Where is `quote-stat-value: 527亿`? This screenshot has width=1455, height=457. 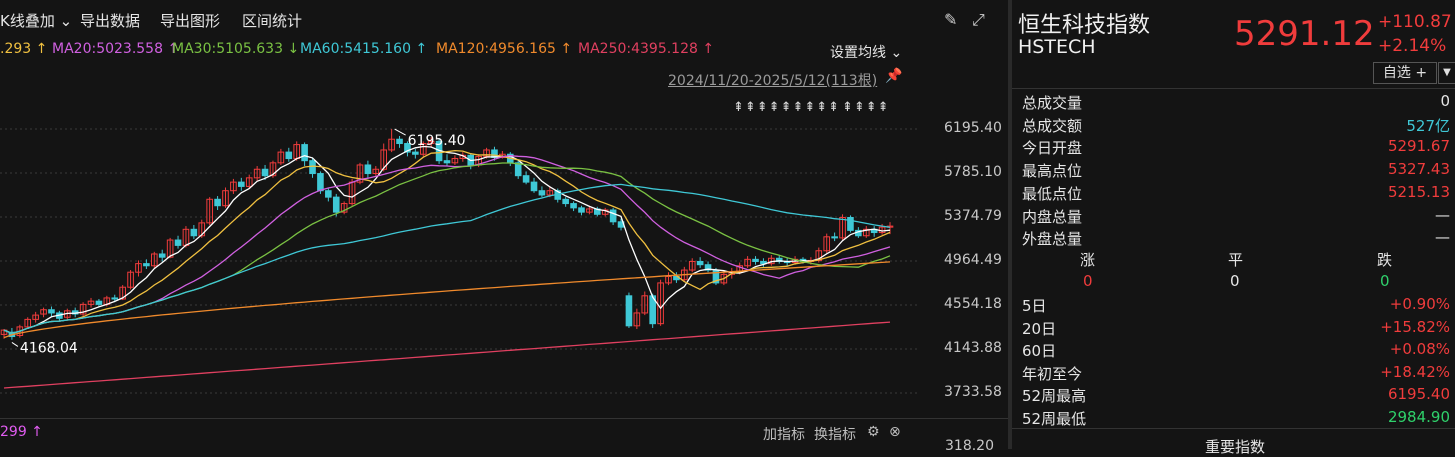
quote-stat-value: 527亿 is located at coordinates (1428, 125).